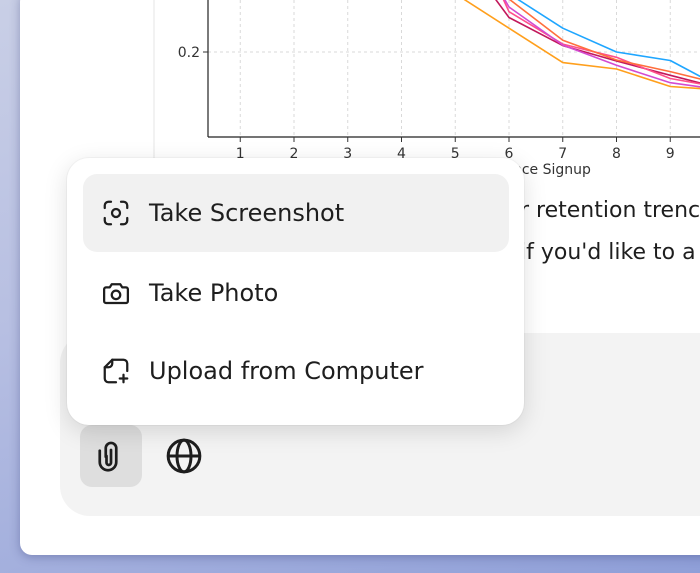 Image resolution: width=700 pixels, height=573 pixels. Describe the element at coordinates (108, 456) in the screenshot. I see `paperclip-icon` at that location.